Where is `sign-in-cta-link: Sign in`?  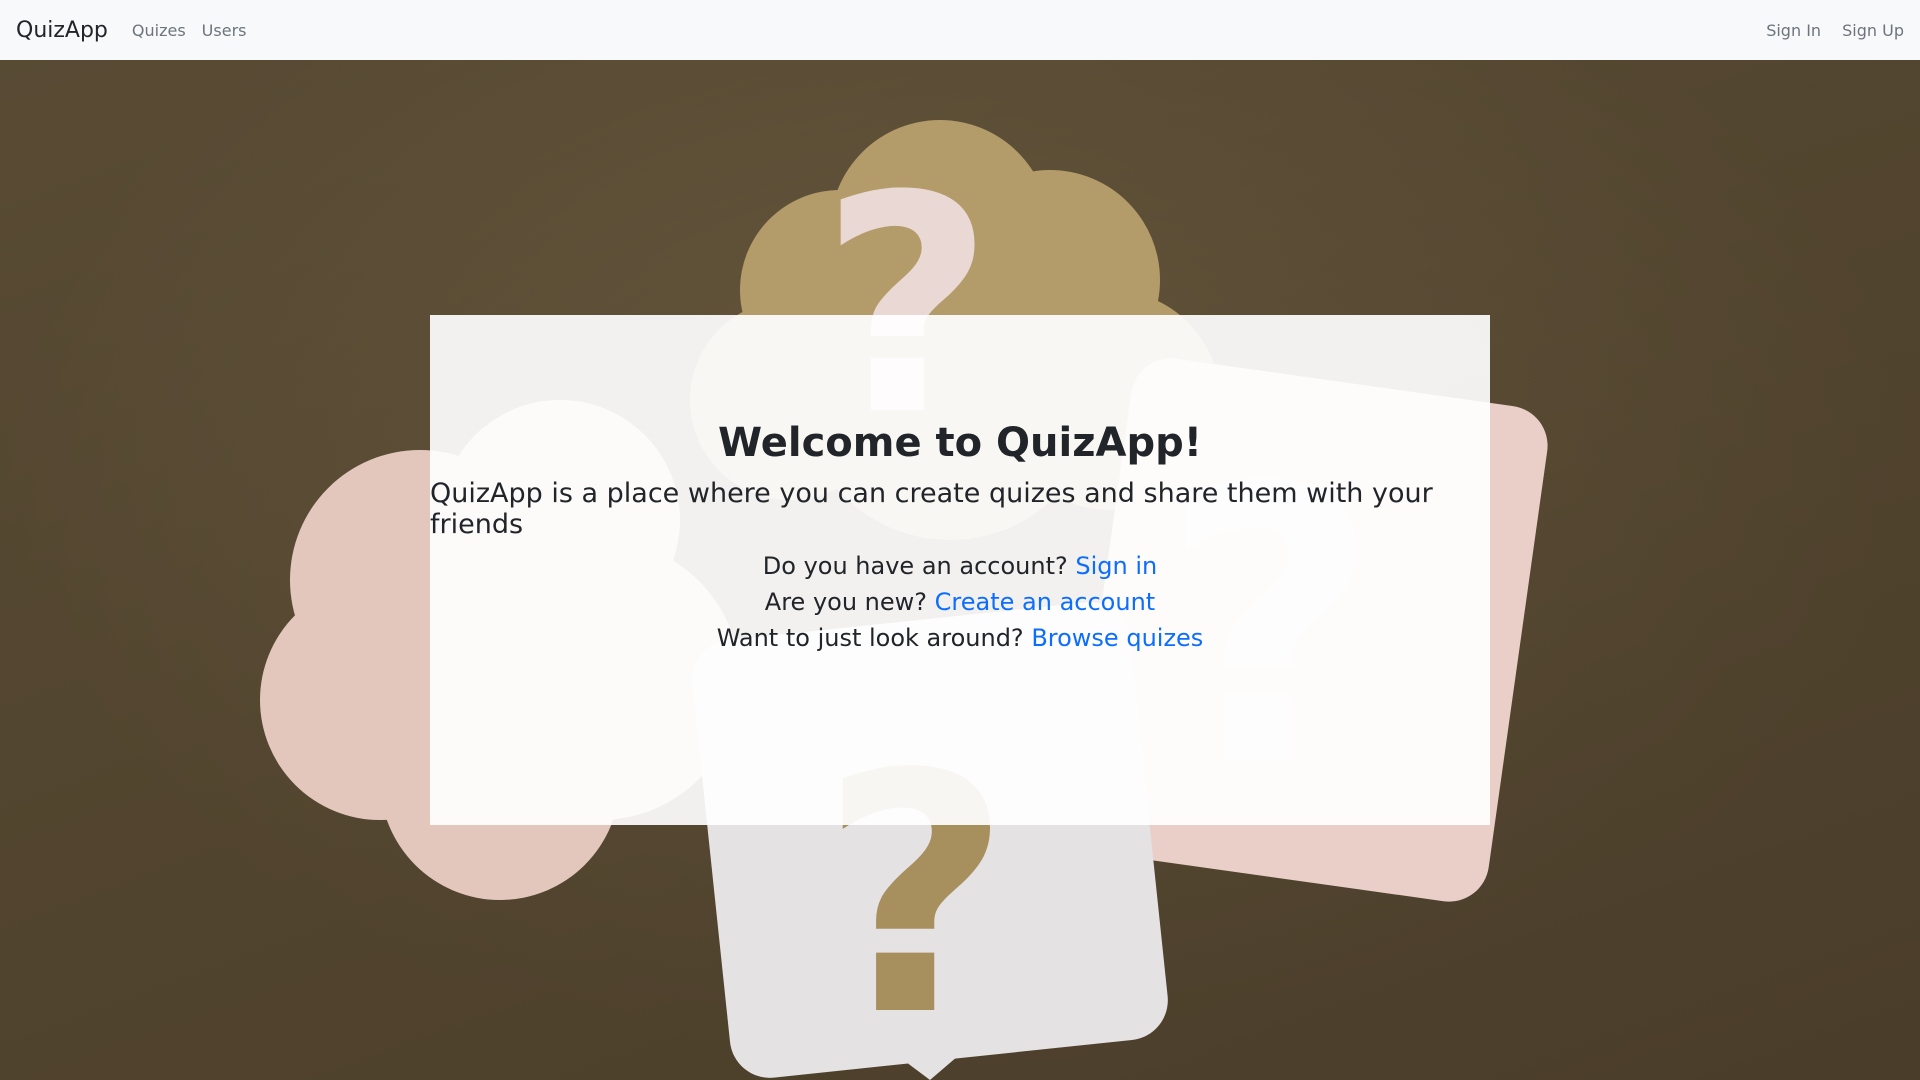
sign-in-cta-link: Sign in is located at coordinates (1116, 566).